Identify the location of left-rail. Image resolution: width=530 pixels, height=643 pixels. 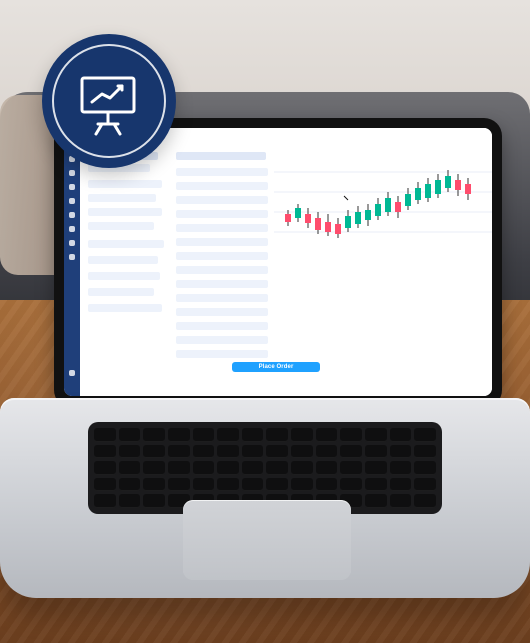
(72, 262).